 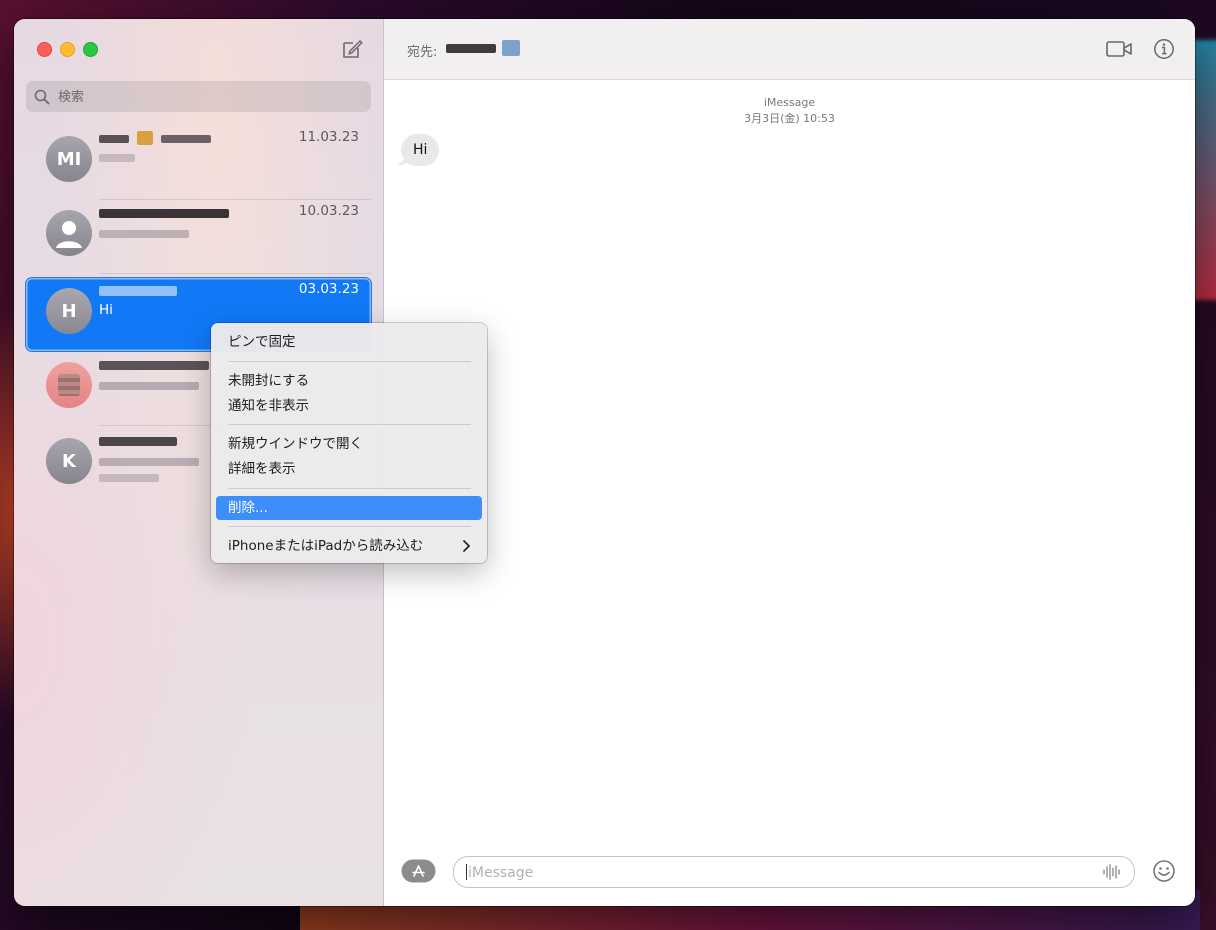 I want to click on conversation-header: 宛先:, so click(x=789, y=49).